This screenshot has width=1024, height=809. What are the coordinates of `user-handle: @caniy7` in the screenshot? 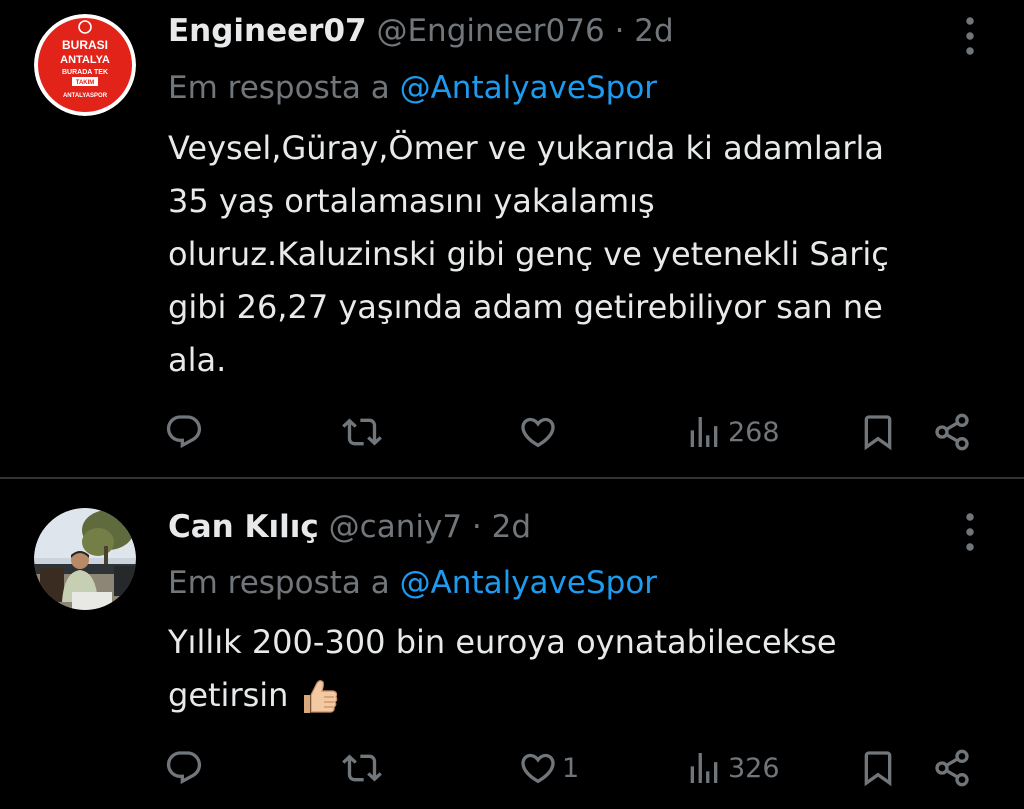 It's located at (395, 527).